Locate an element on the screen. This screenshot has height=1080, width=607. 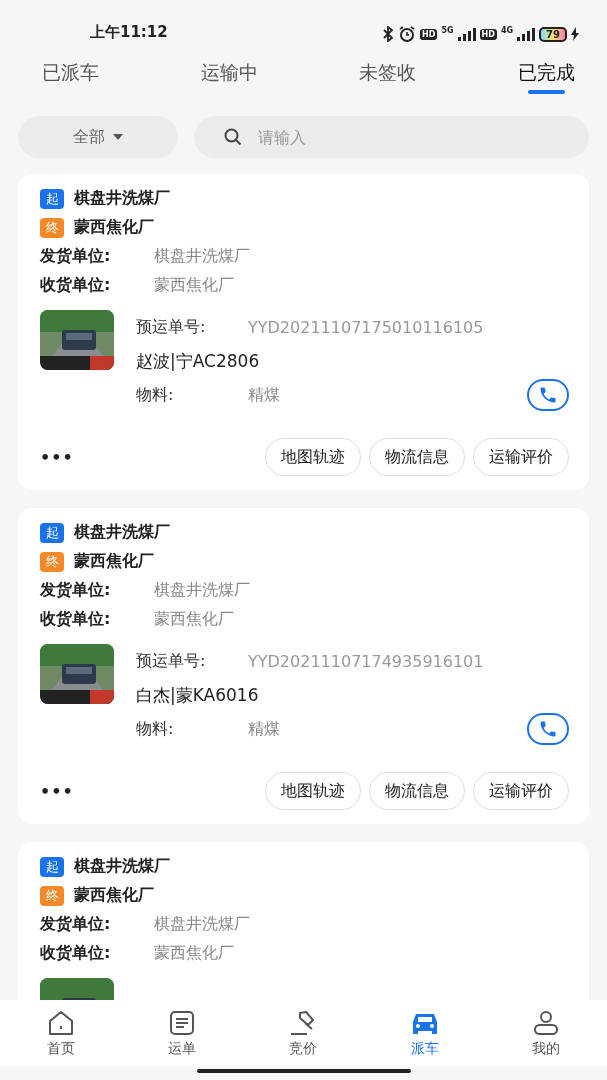
driver-plate: 白杰|蒙KA6016 is located at coordinates (197, 695).